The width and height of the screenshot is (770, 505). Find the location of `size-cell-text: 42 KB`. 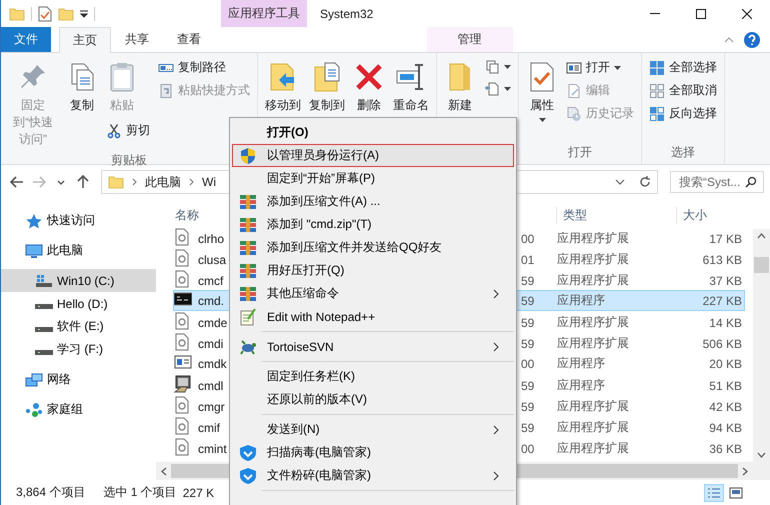

size-cell-text: 42 KB is located at coordinates (725, 407).